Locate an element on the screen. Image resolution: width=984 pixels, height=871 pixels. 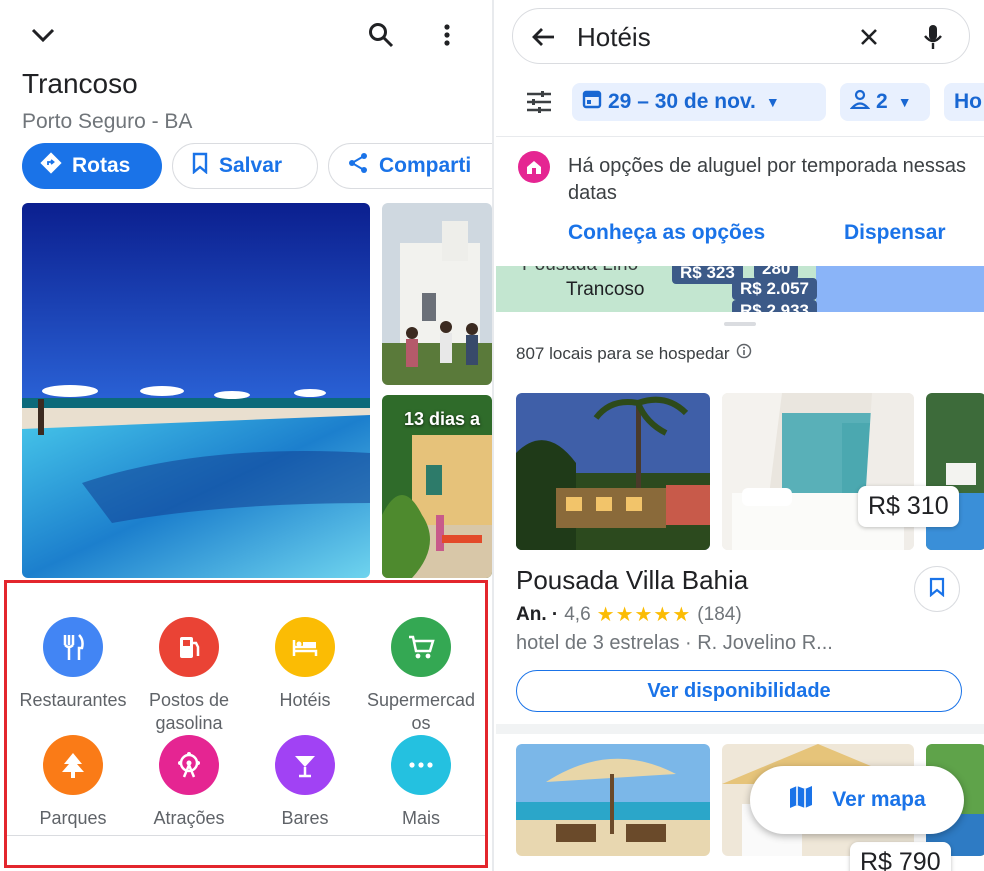
map-label-pousada: Pousada Lirio is located at coordinates (580, 271).